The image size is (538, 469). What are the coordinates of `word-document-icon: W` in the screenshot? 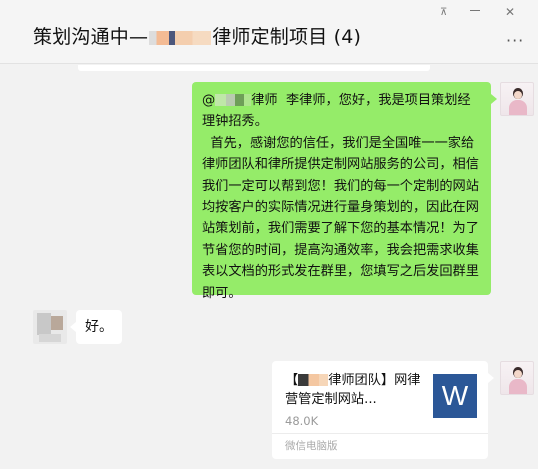 It's located at (455, 396).